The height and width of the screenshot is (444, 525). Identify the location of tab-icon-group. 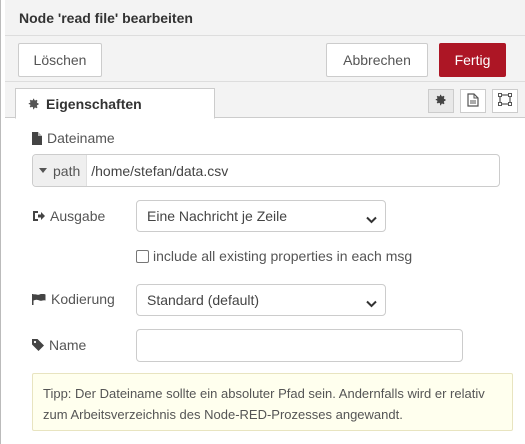
(473, 101).